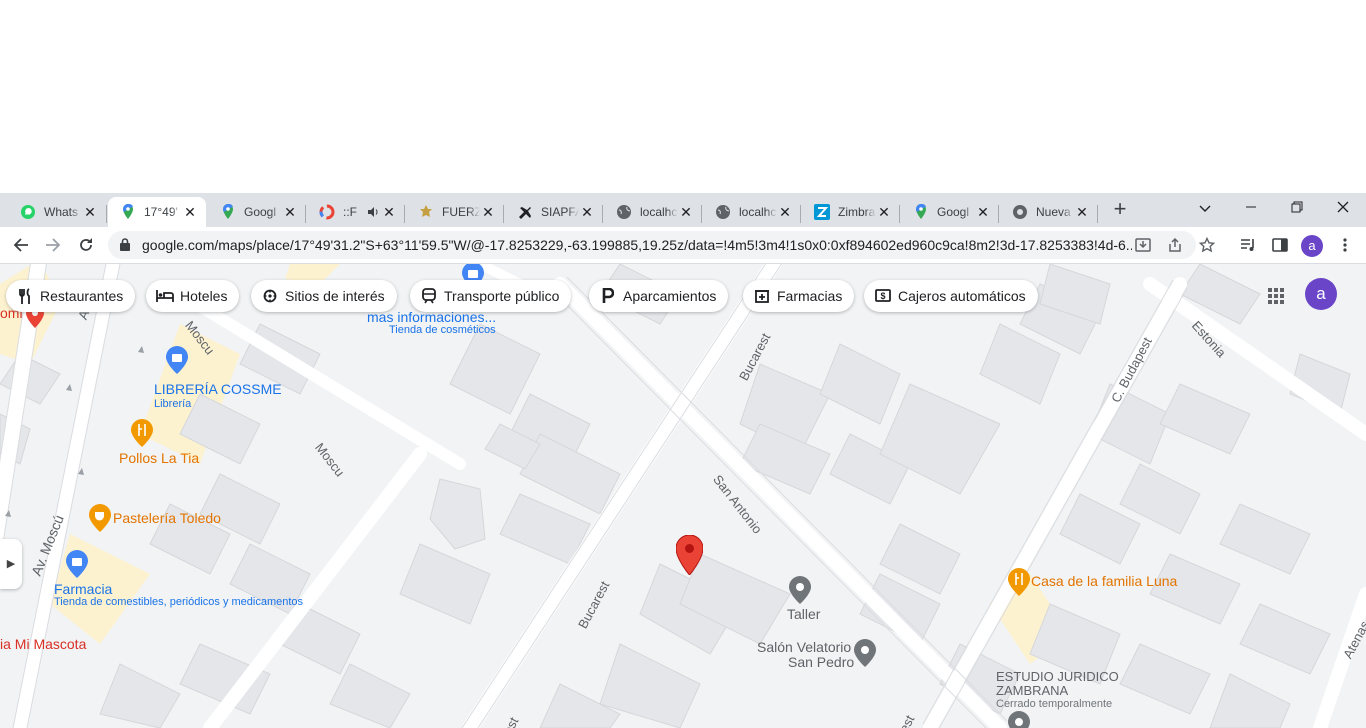 Image resolution: width=1366 pixels, height=728 pixels. What do you see at coordinates (608, 296) in the screenshot?
I see `parking-icon` at bounding box center [608, 296].